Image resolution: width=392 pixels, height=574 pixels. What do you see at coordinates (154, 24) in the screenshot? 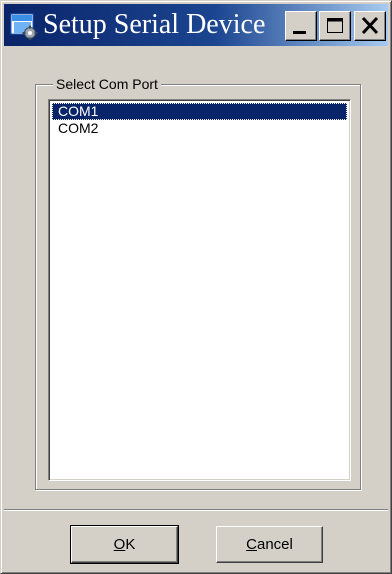
I see `window-title: Setup Serial Device` at bounding box center [154, 24].